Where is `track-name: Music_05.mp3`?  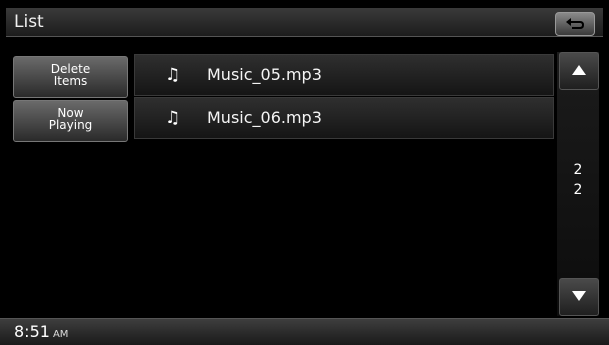 track-name: Music_05.mp3 is located at coordinates (264, 74).